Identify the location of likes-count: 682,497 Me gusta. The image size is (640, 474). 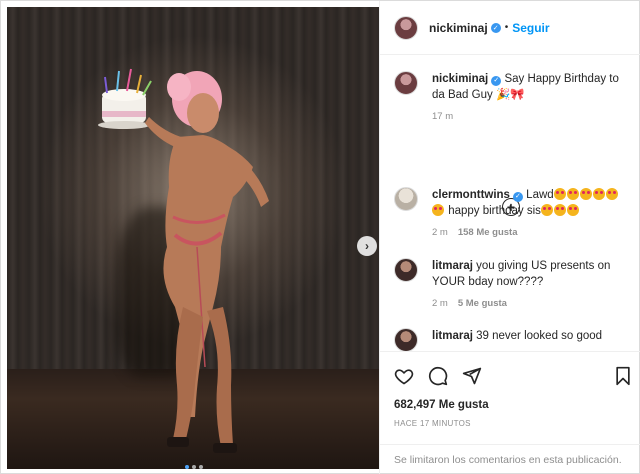
(441, 405).